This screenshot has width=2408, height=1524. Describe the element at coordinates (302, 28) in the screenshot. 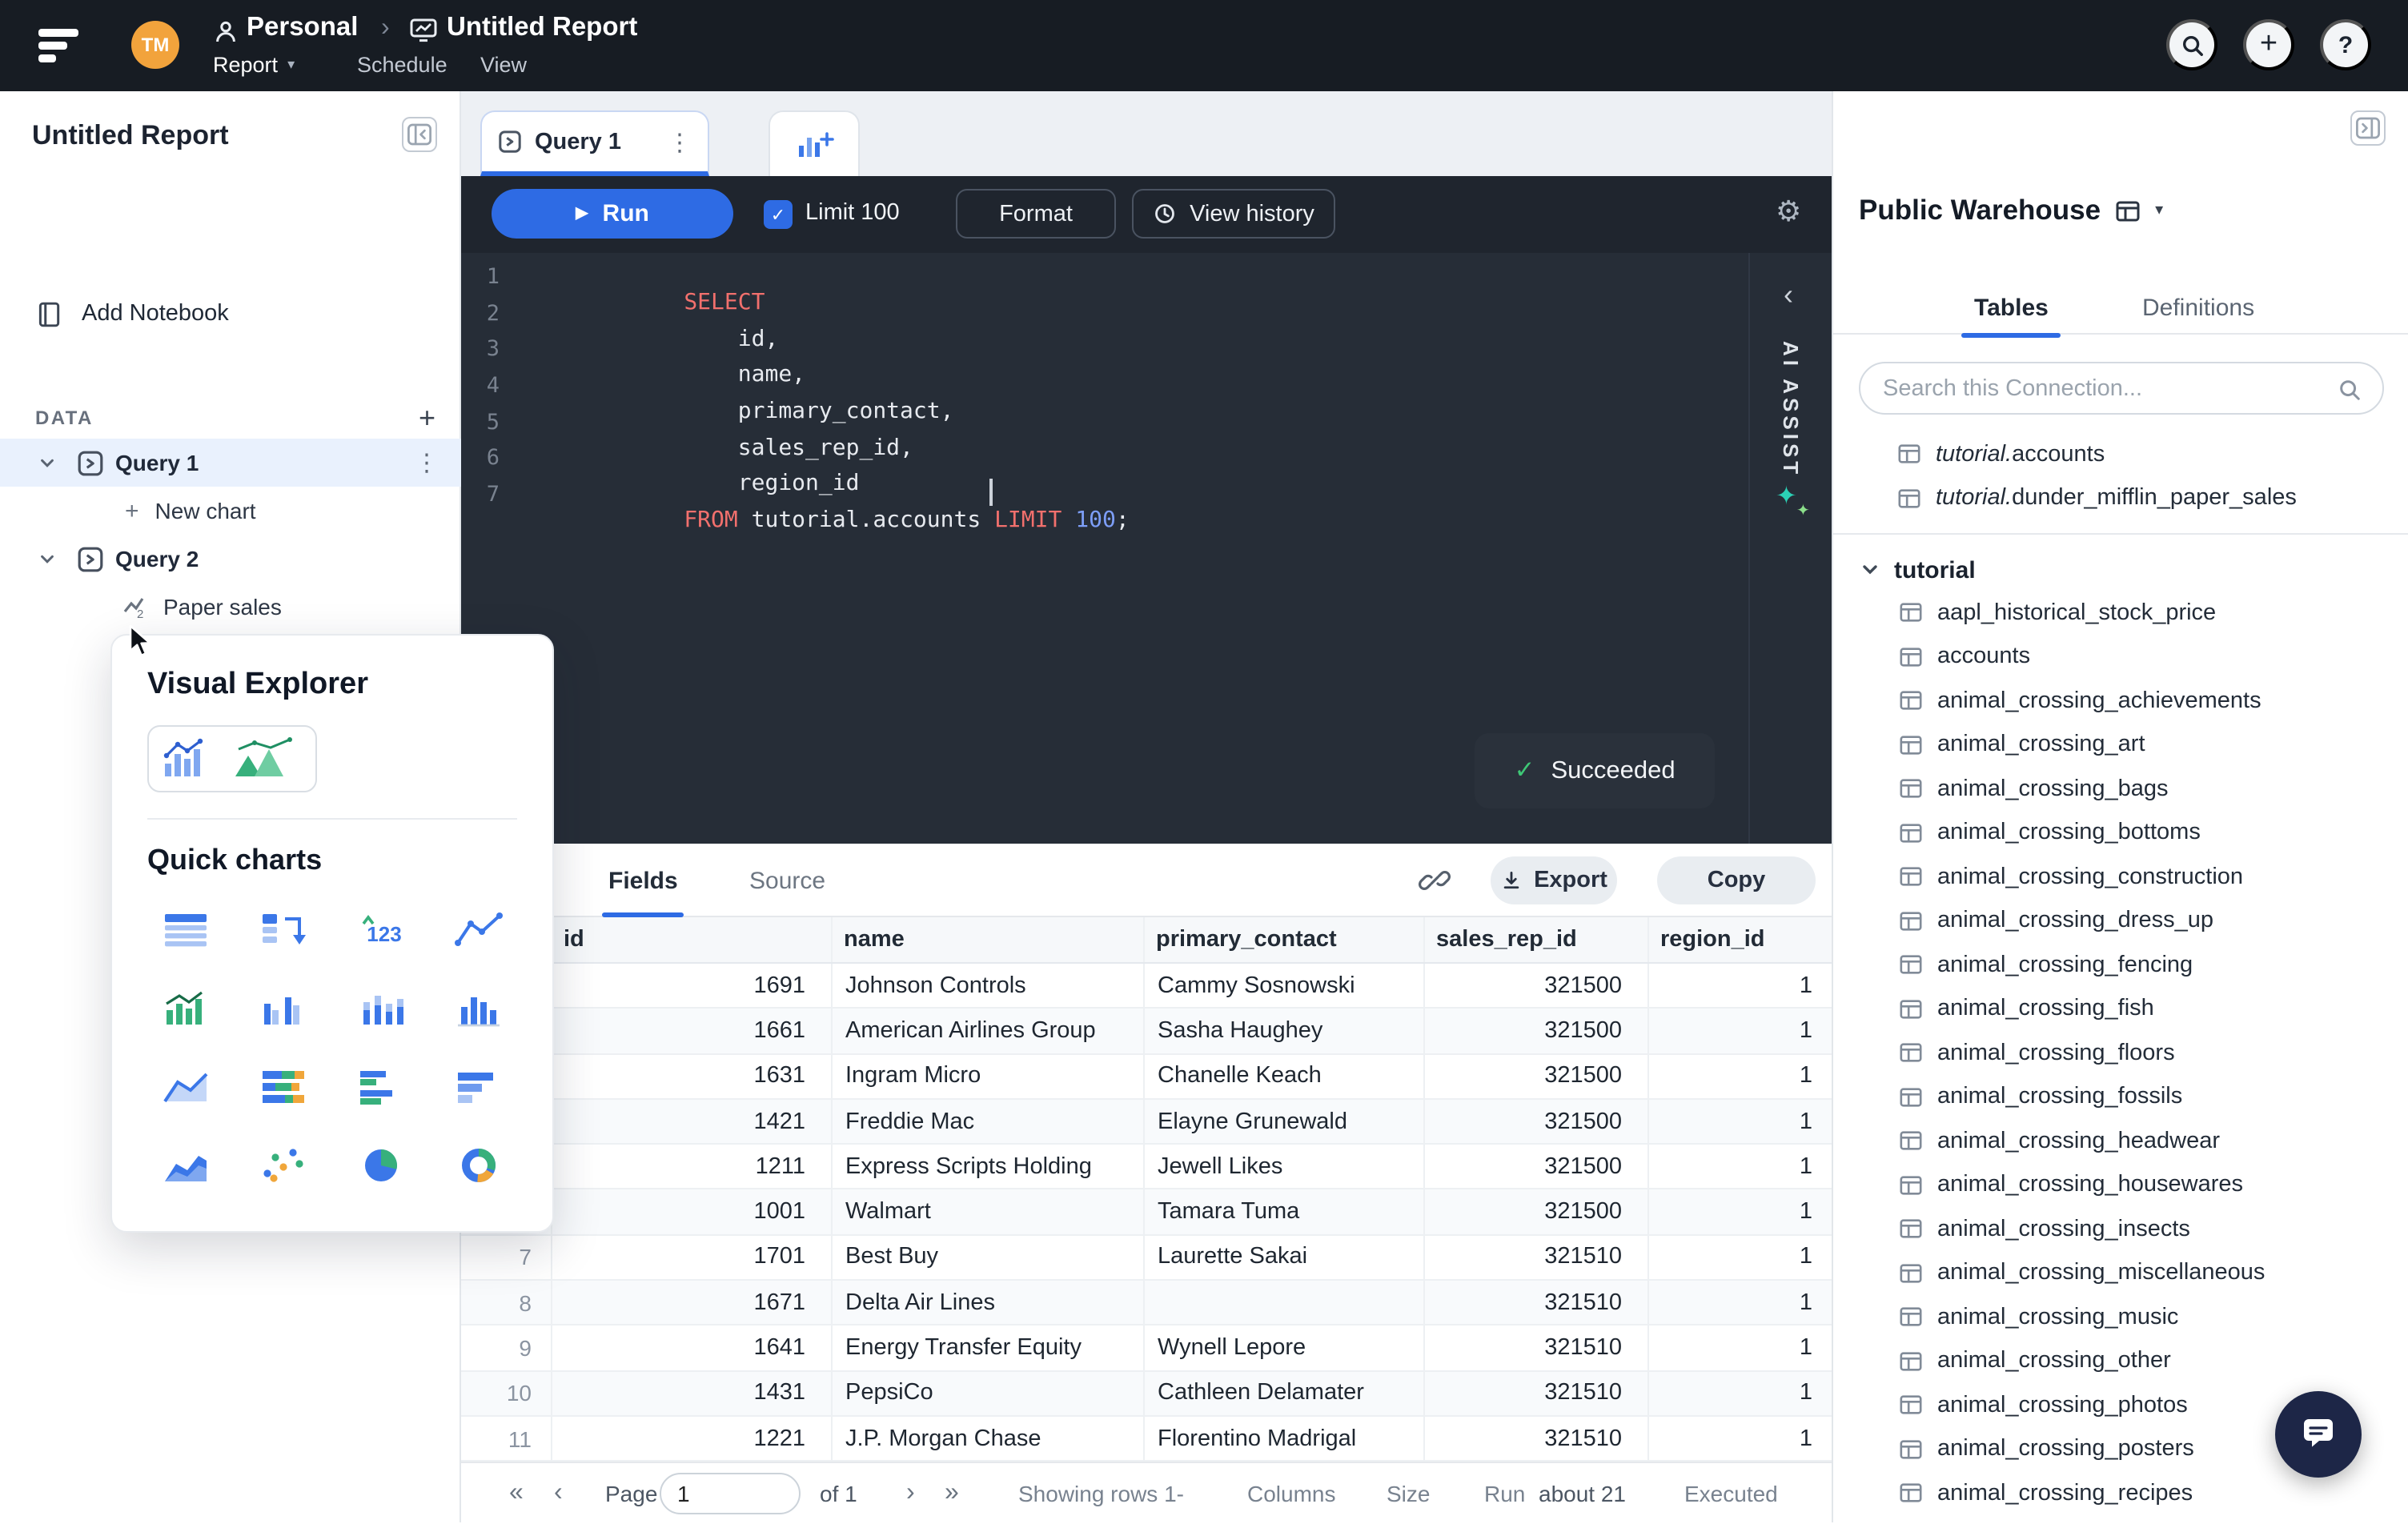

I see `breadcrumb-workspace: Personal` at that location.